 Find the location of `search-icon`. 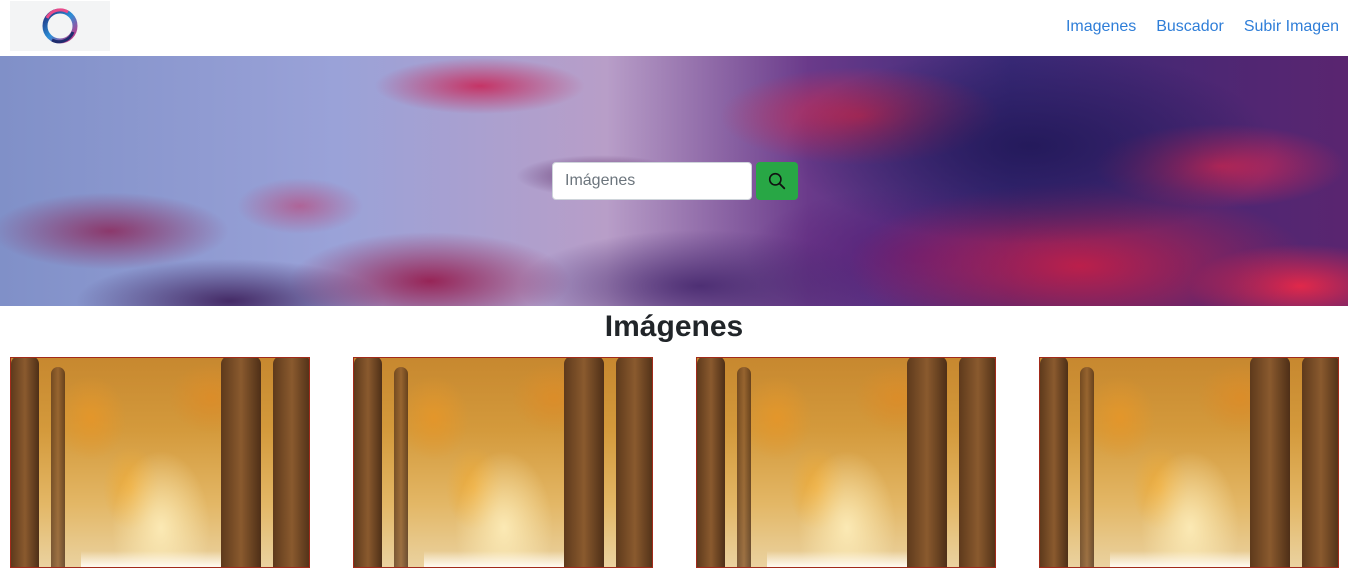

search-icon is located at coordinates (777, 181).